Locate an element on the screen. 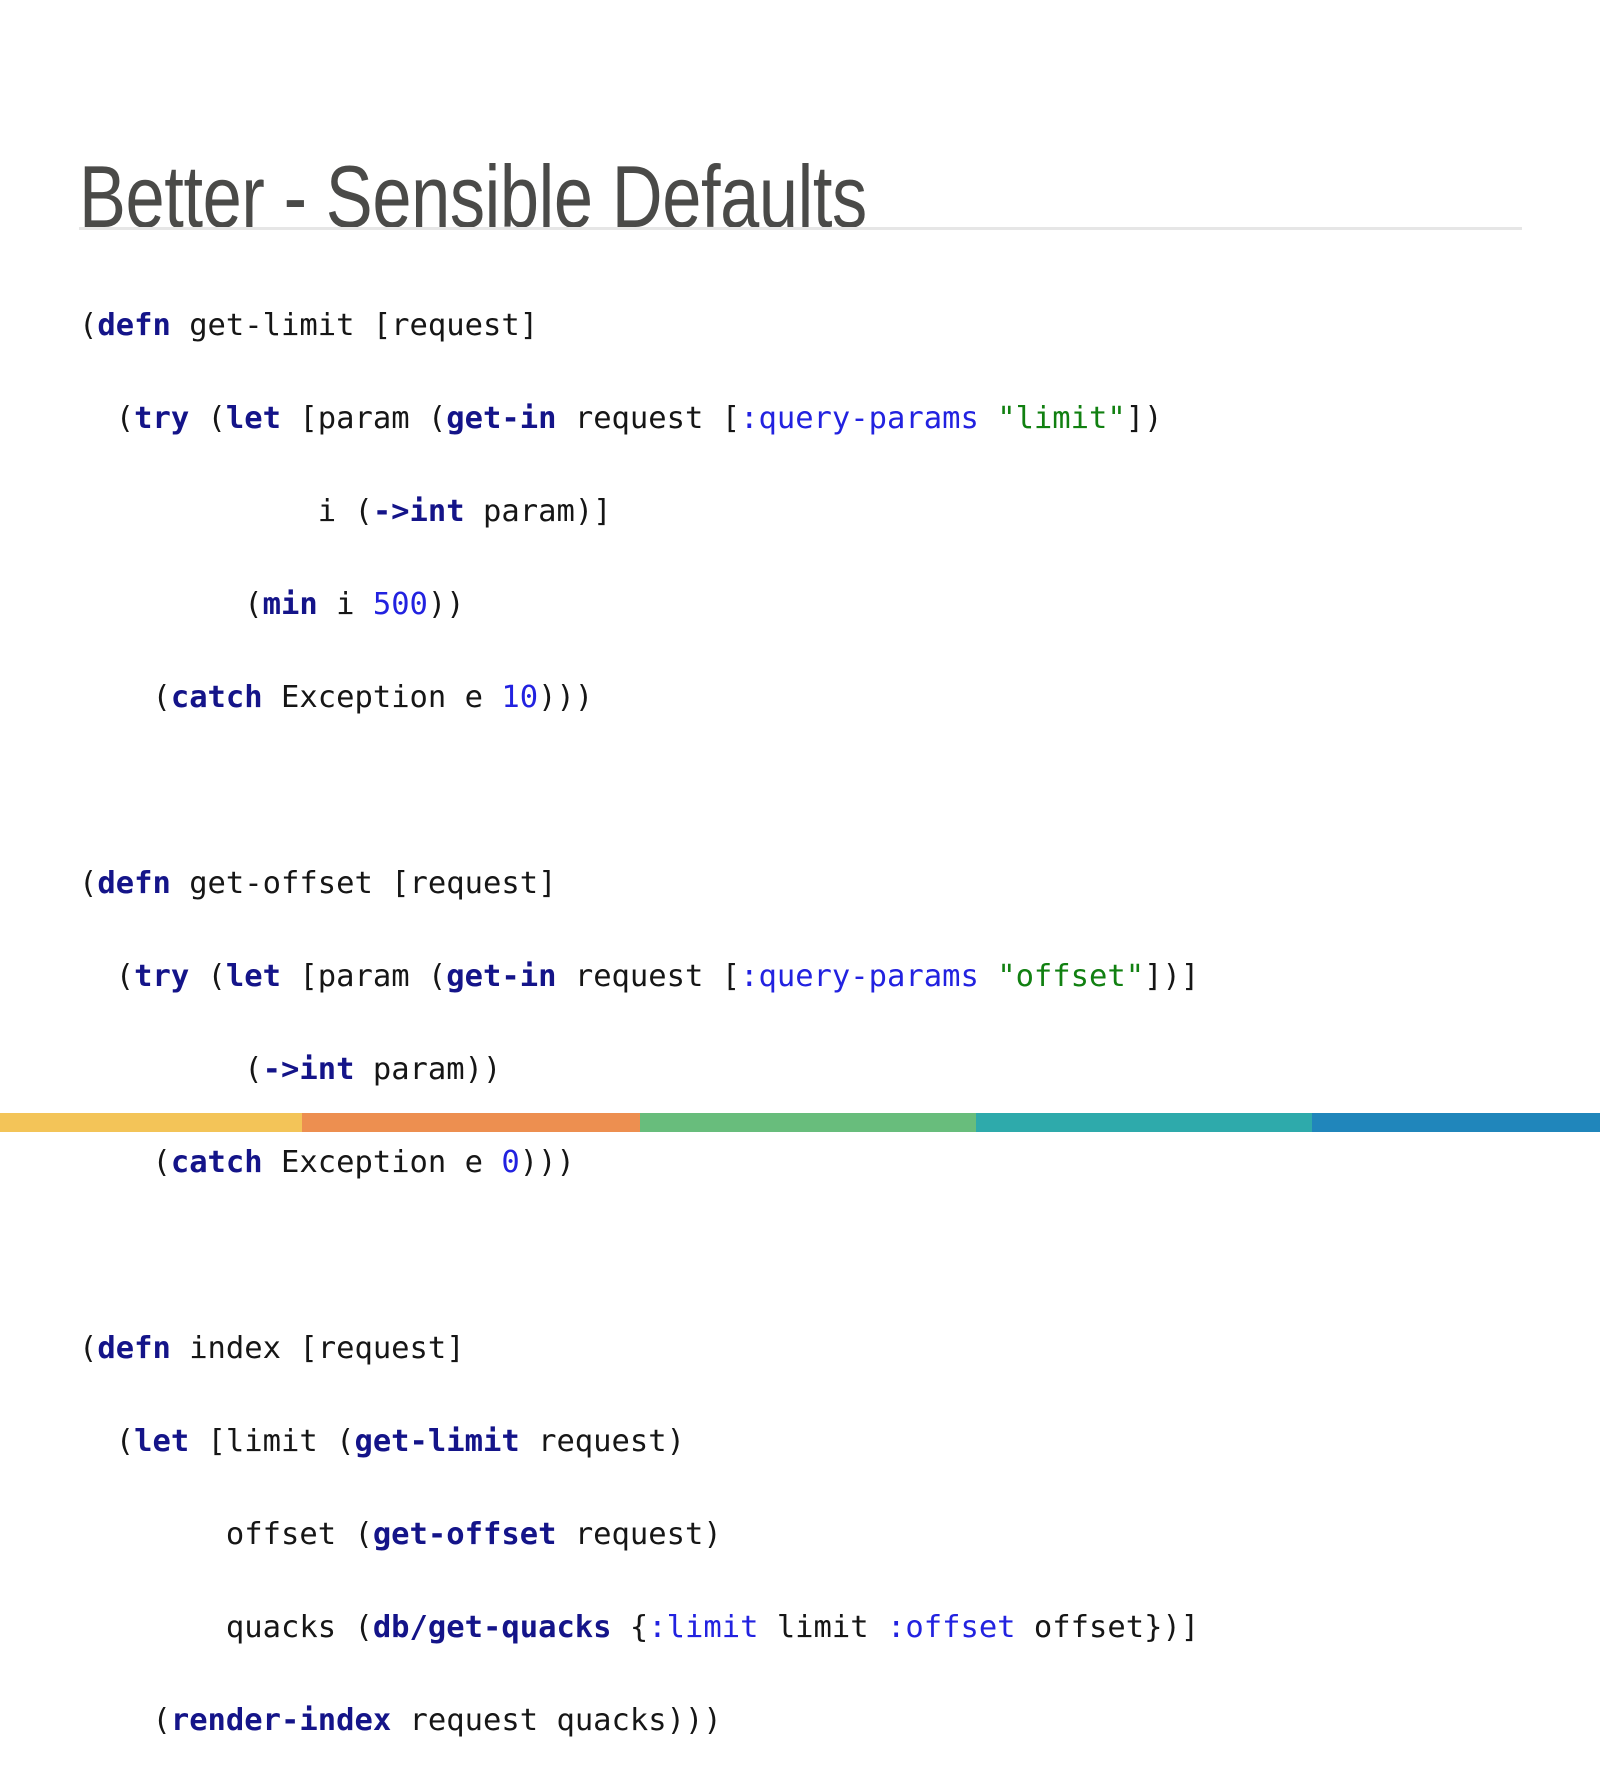 The width and height of the screenshot is (1600, 1791). footer-segment-orange is located at coordinates (471, 1122).